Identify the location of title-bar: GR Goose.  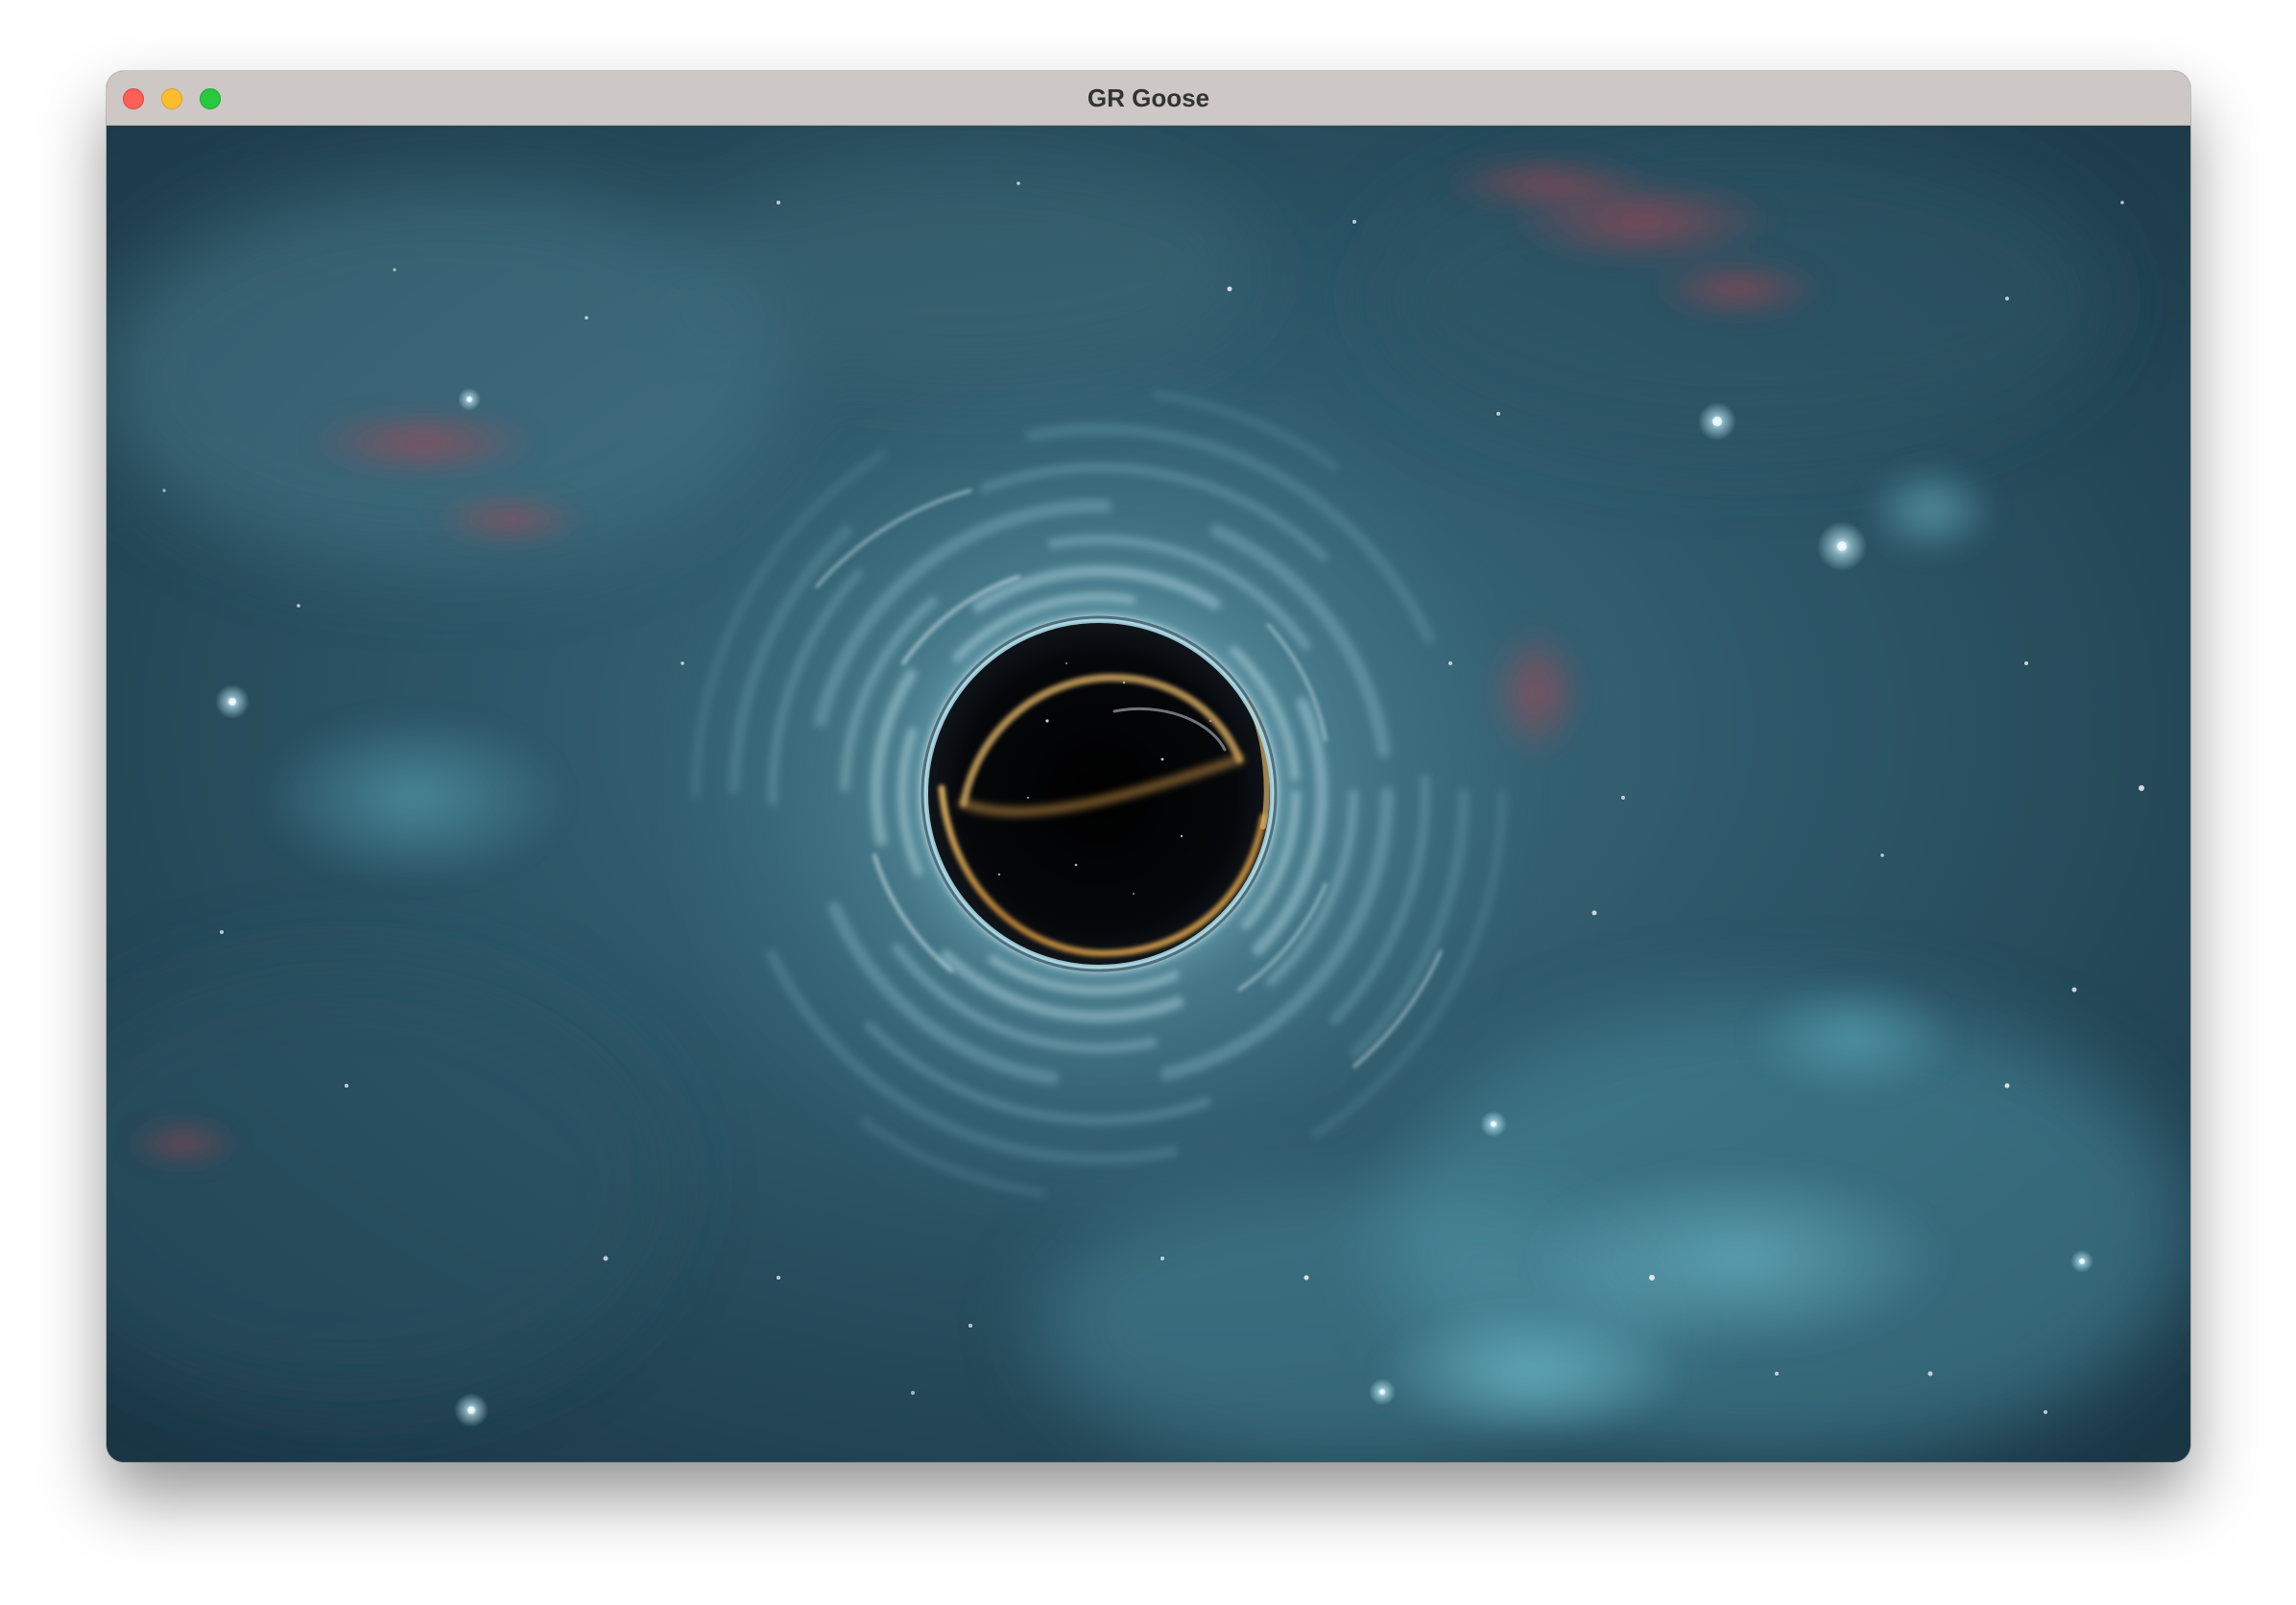
(1148, 98).